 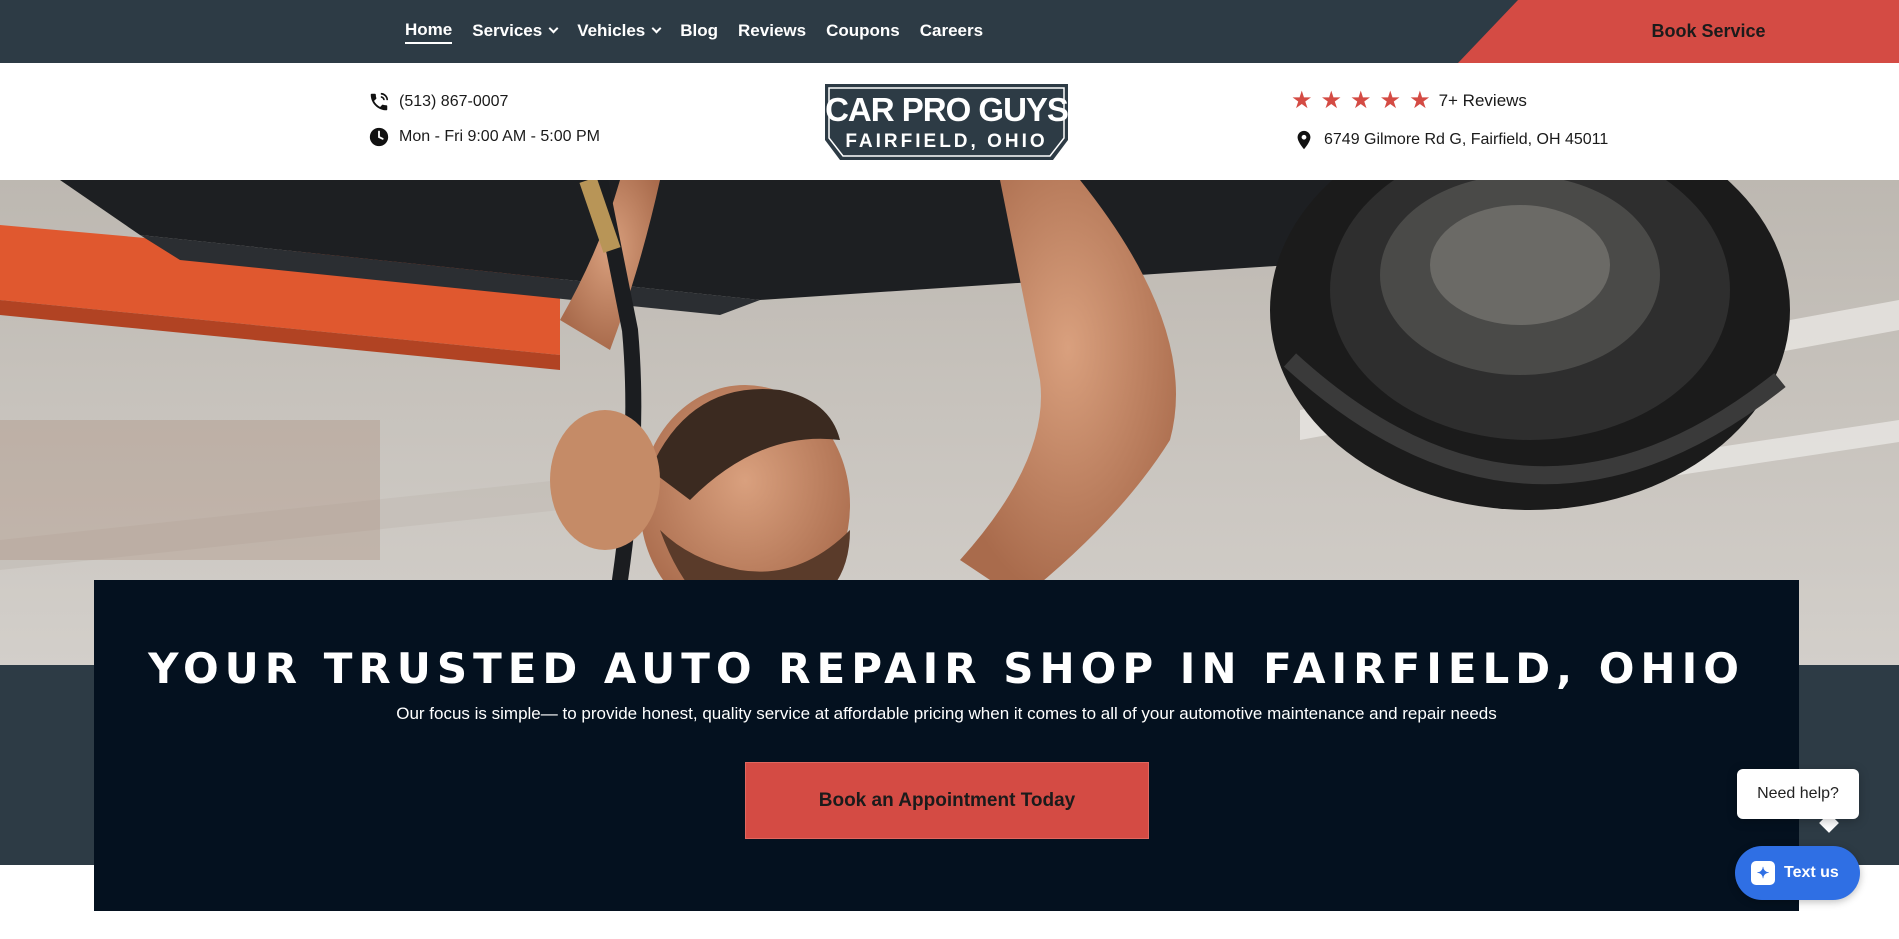 I want to click on need-help-text: Need help?, so click(x=1798, y=793).